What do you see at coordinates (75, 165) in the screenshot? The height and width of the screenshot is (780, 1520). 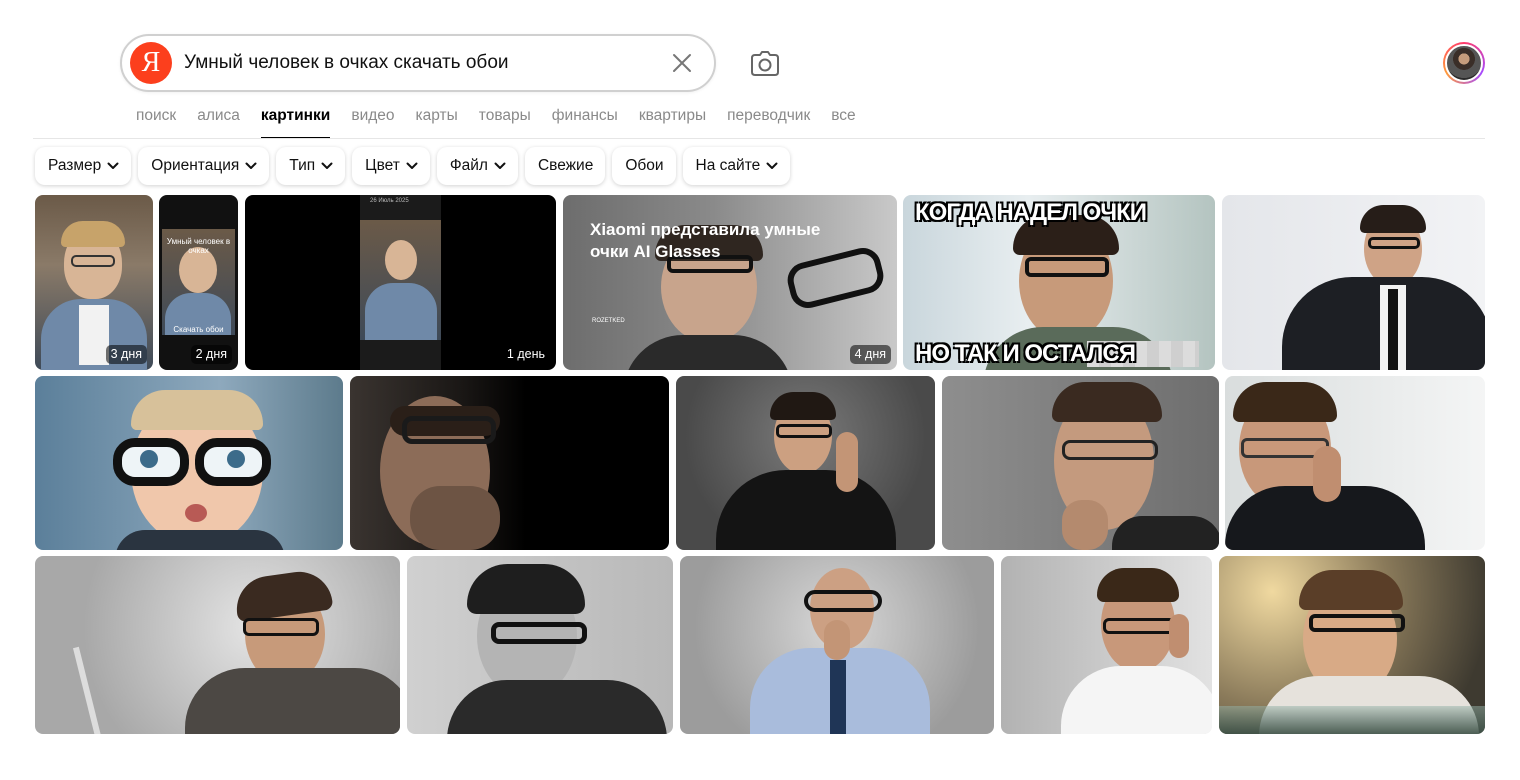 I see `filter-label: Размер` at bounding box center [75, 165].